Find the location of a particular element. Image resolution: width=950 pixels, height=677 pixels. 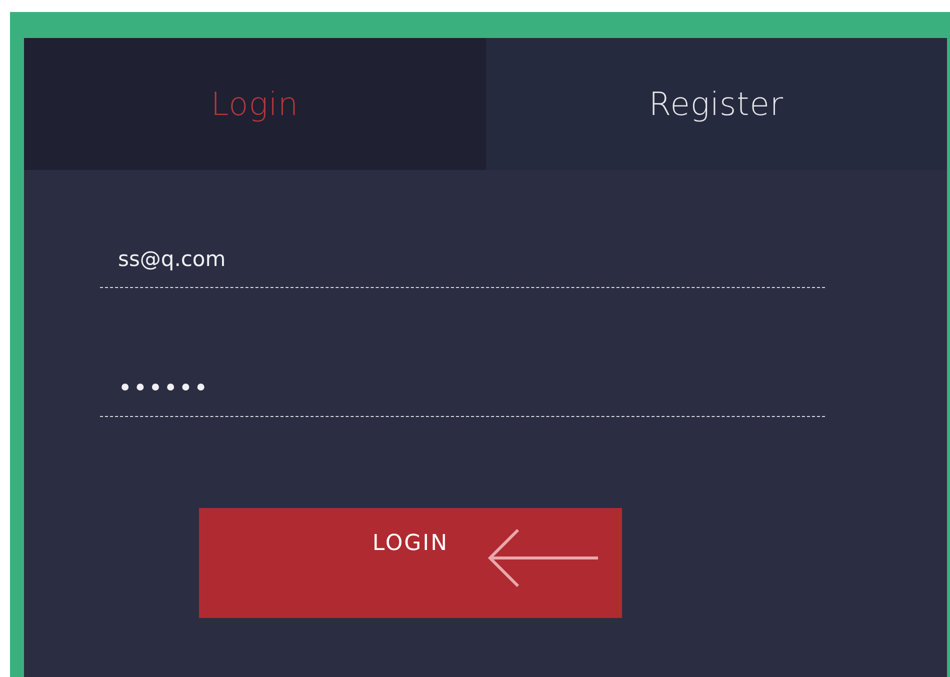

tab: Register is located at coordinates (716, 104).